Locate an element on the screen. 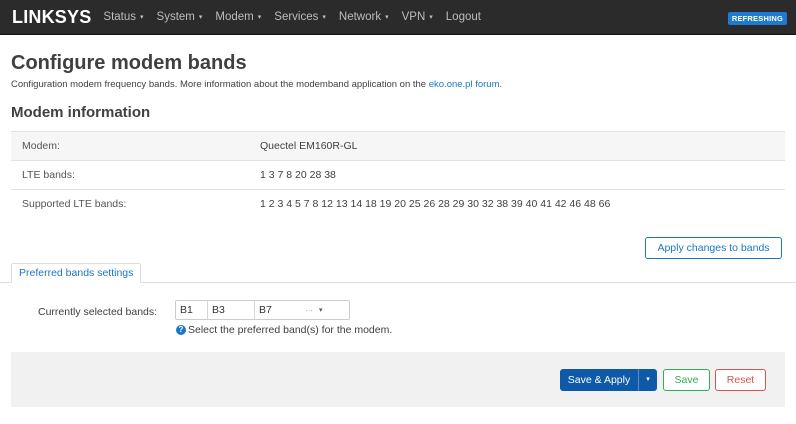 Image resolution: width=796 pixels, height=424 pixels. nav-menu-system: System ▾ is located at coordinates (180, 17).